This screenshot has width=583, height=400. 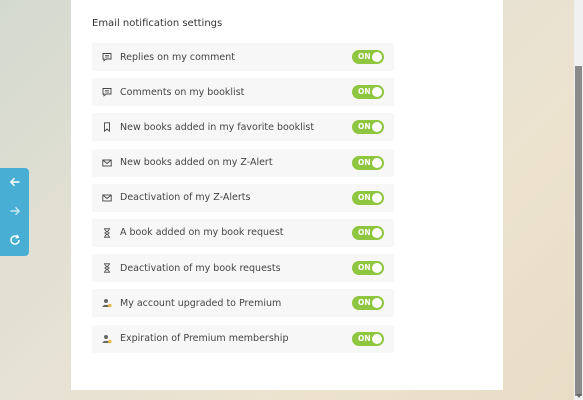 I want to click on booklist-comments-toggle: ON, so click(x=368, y=92).